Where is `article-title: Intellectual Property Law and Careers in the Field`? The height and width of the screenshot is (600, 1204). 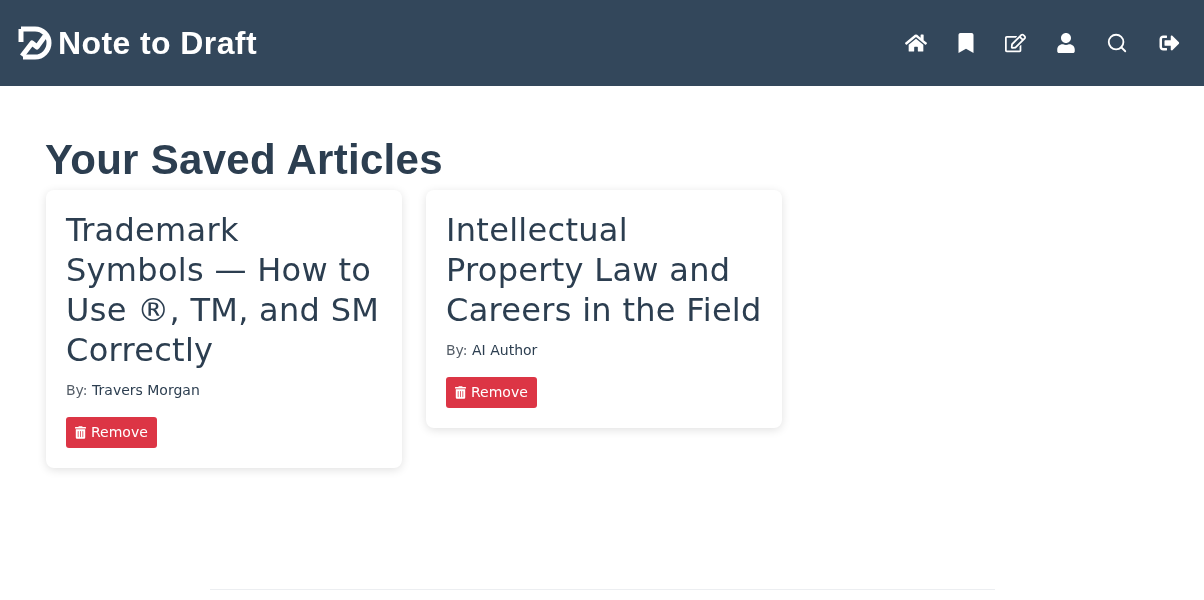
article-title: Intellectual Property Law and Careers in the Field is located at coordinates (604, 270).